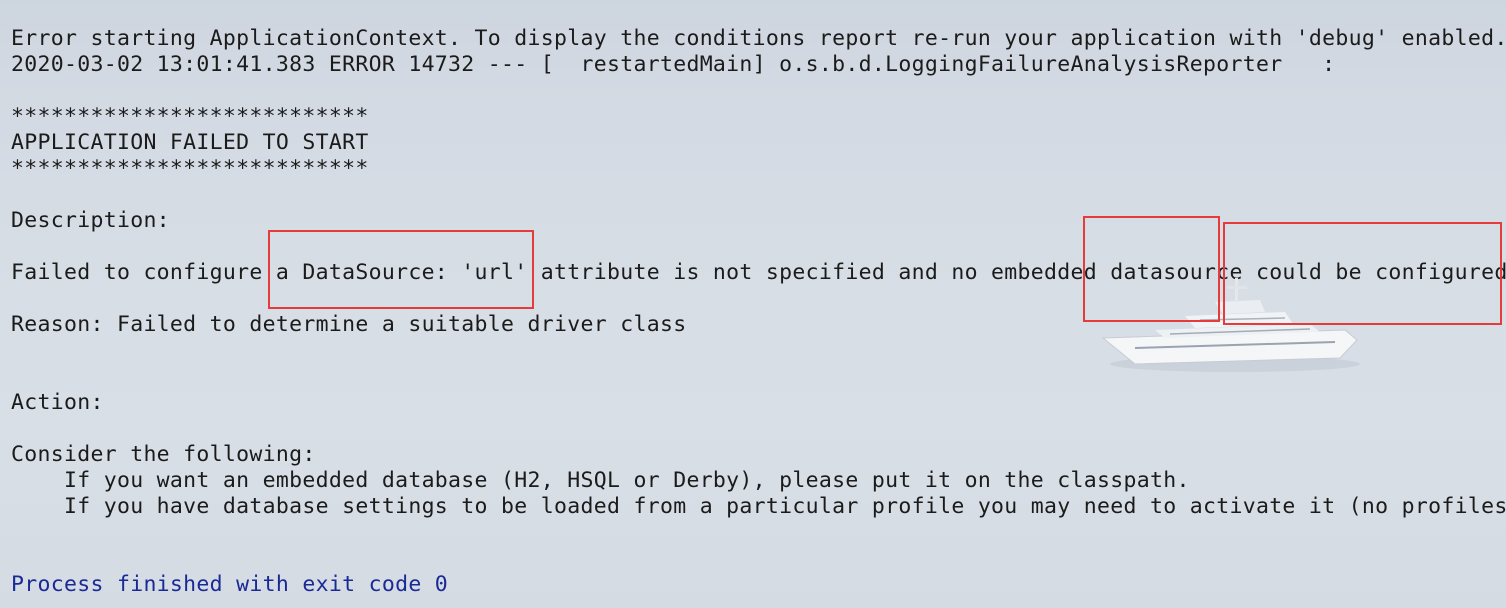 The width and height of the screenshot is (1506, 608). I want to click on console-line-action-heading: Action:, so click(57, 402).